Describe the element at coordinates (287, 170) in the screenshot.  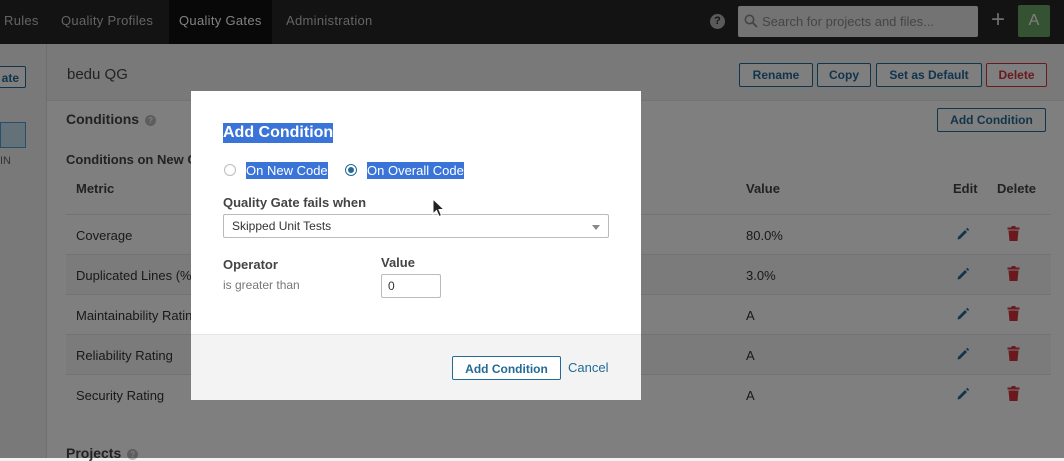
I see `radio-new-code-label: On New Code` at that location.